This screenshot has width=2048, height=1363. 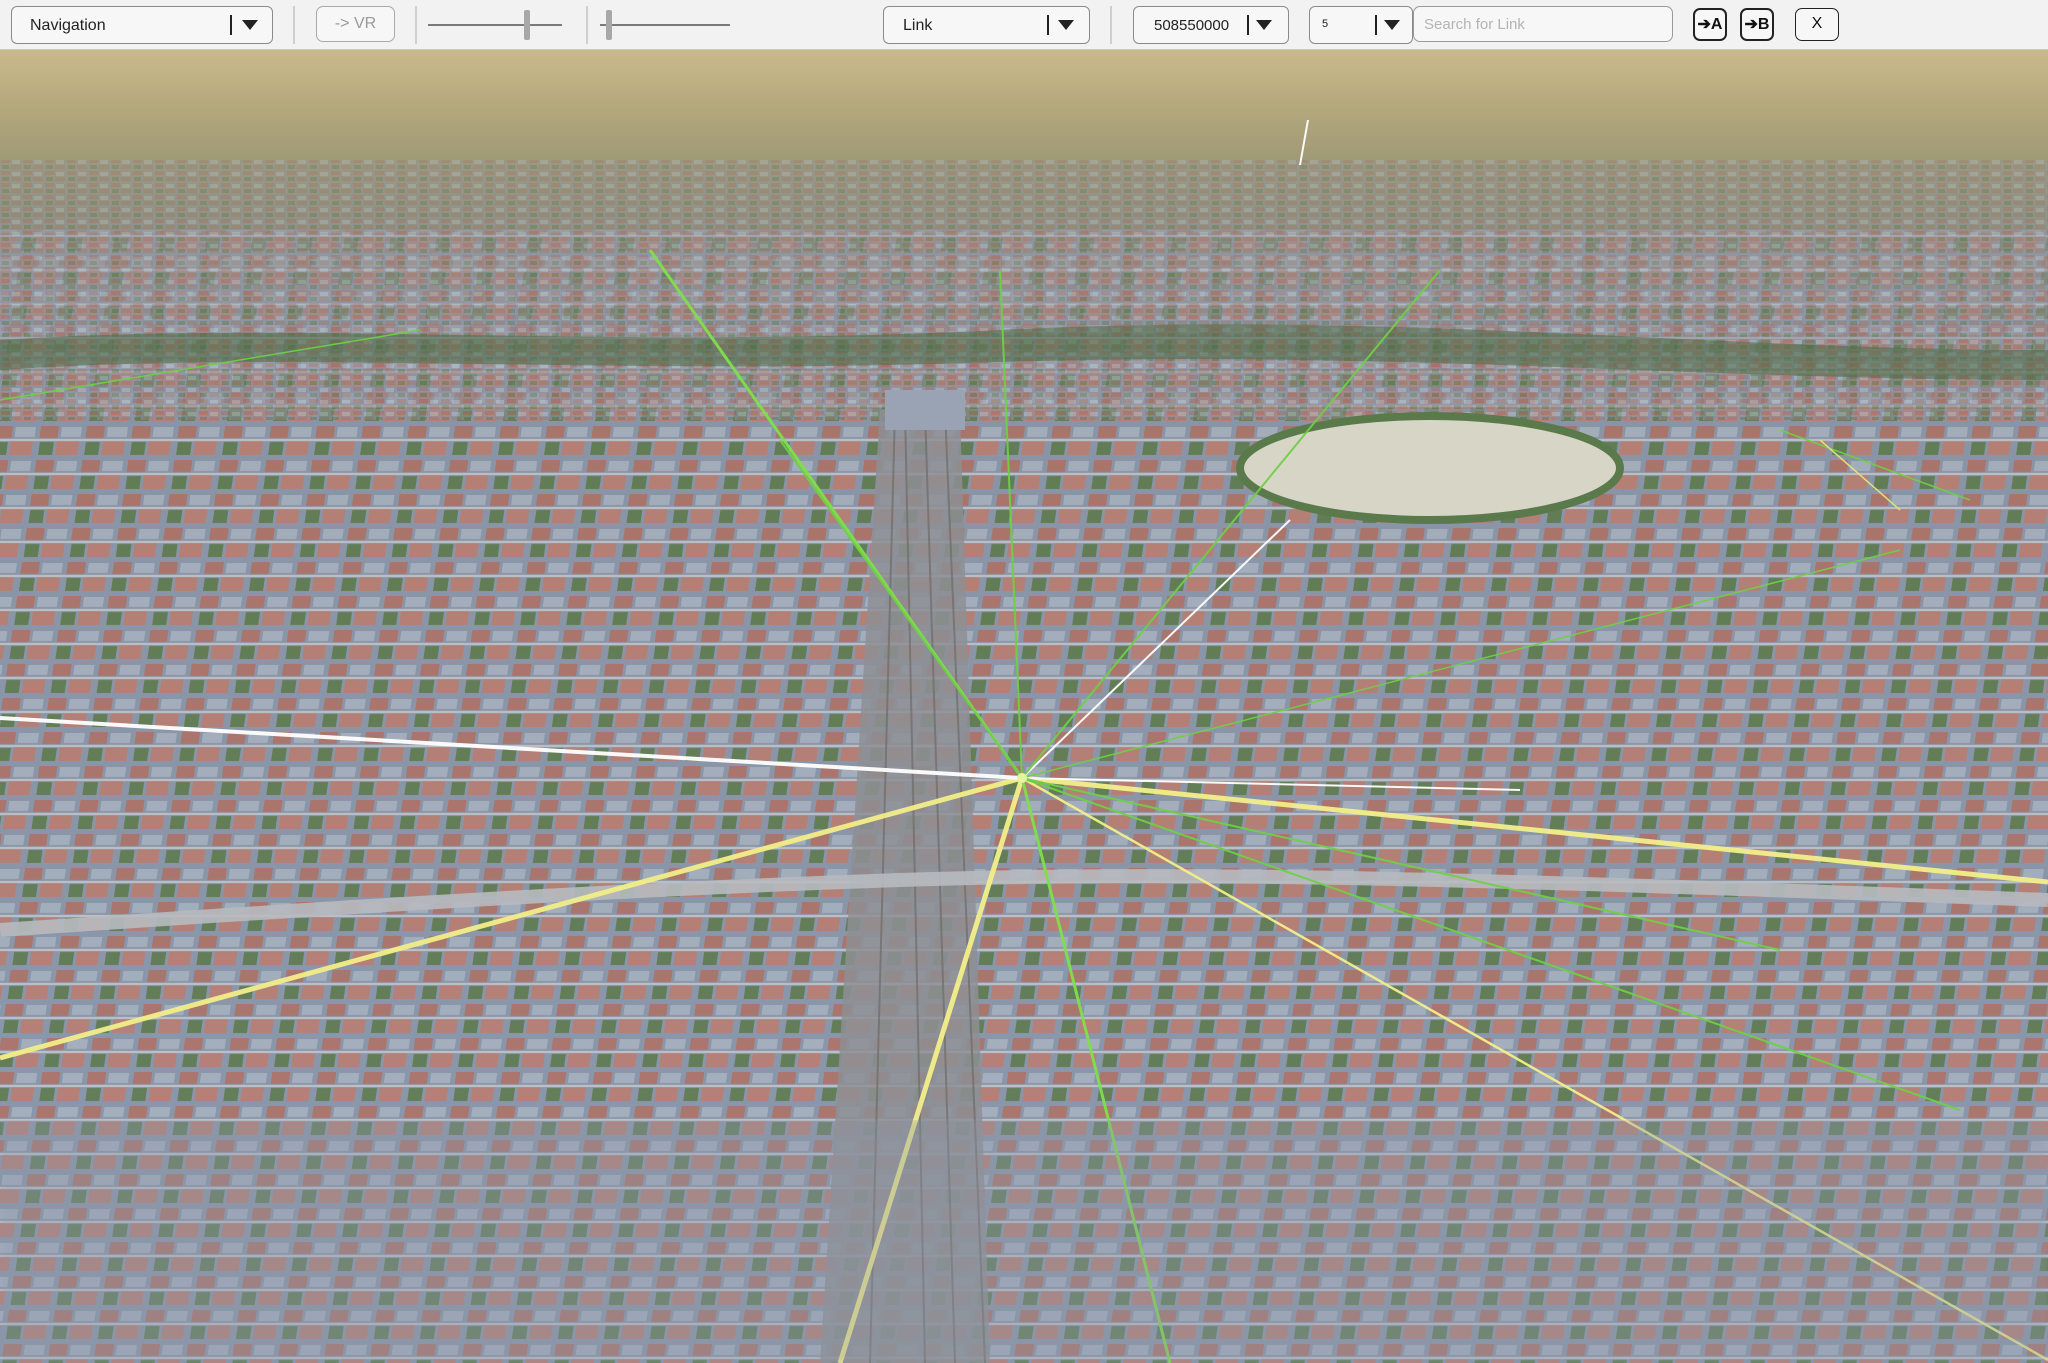 I want to click on slider-2-thumb, so click(x=609, y=25).